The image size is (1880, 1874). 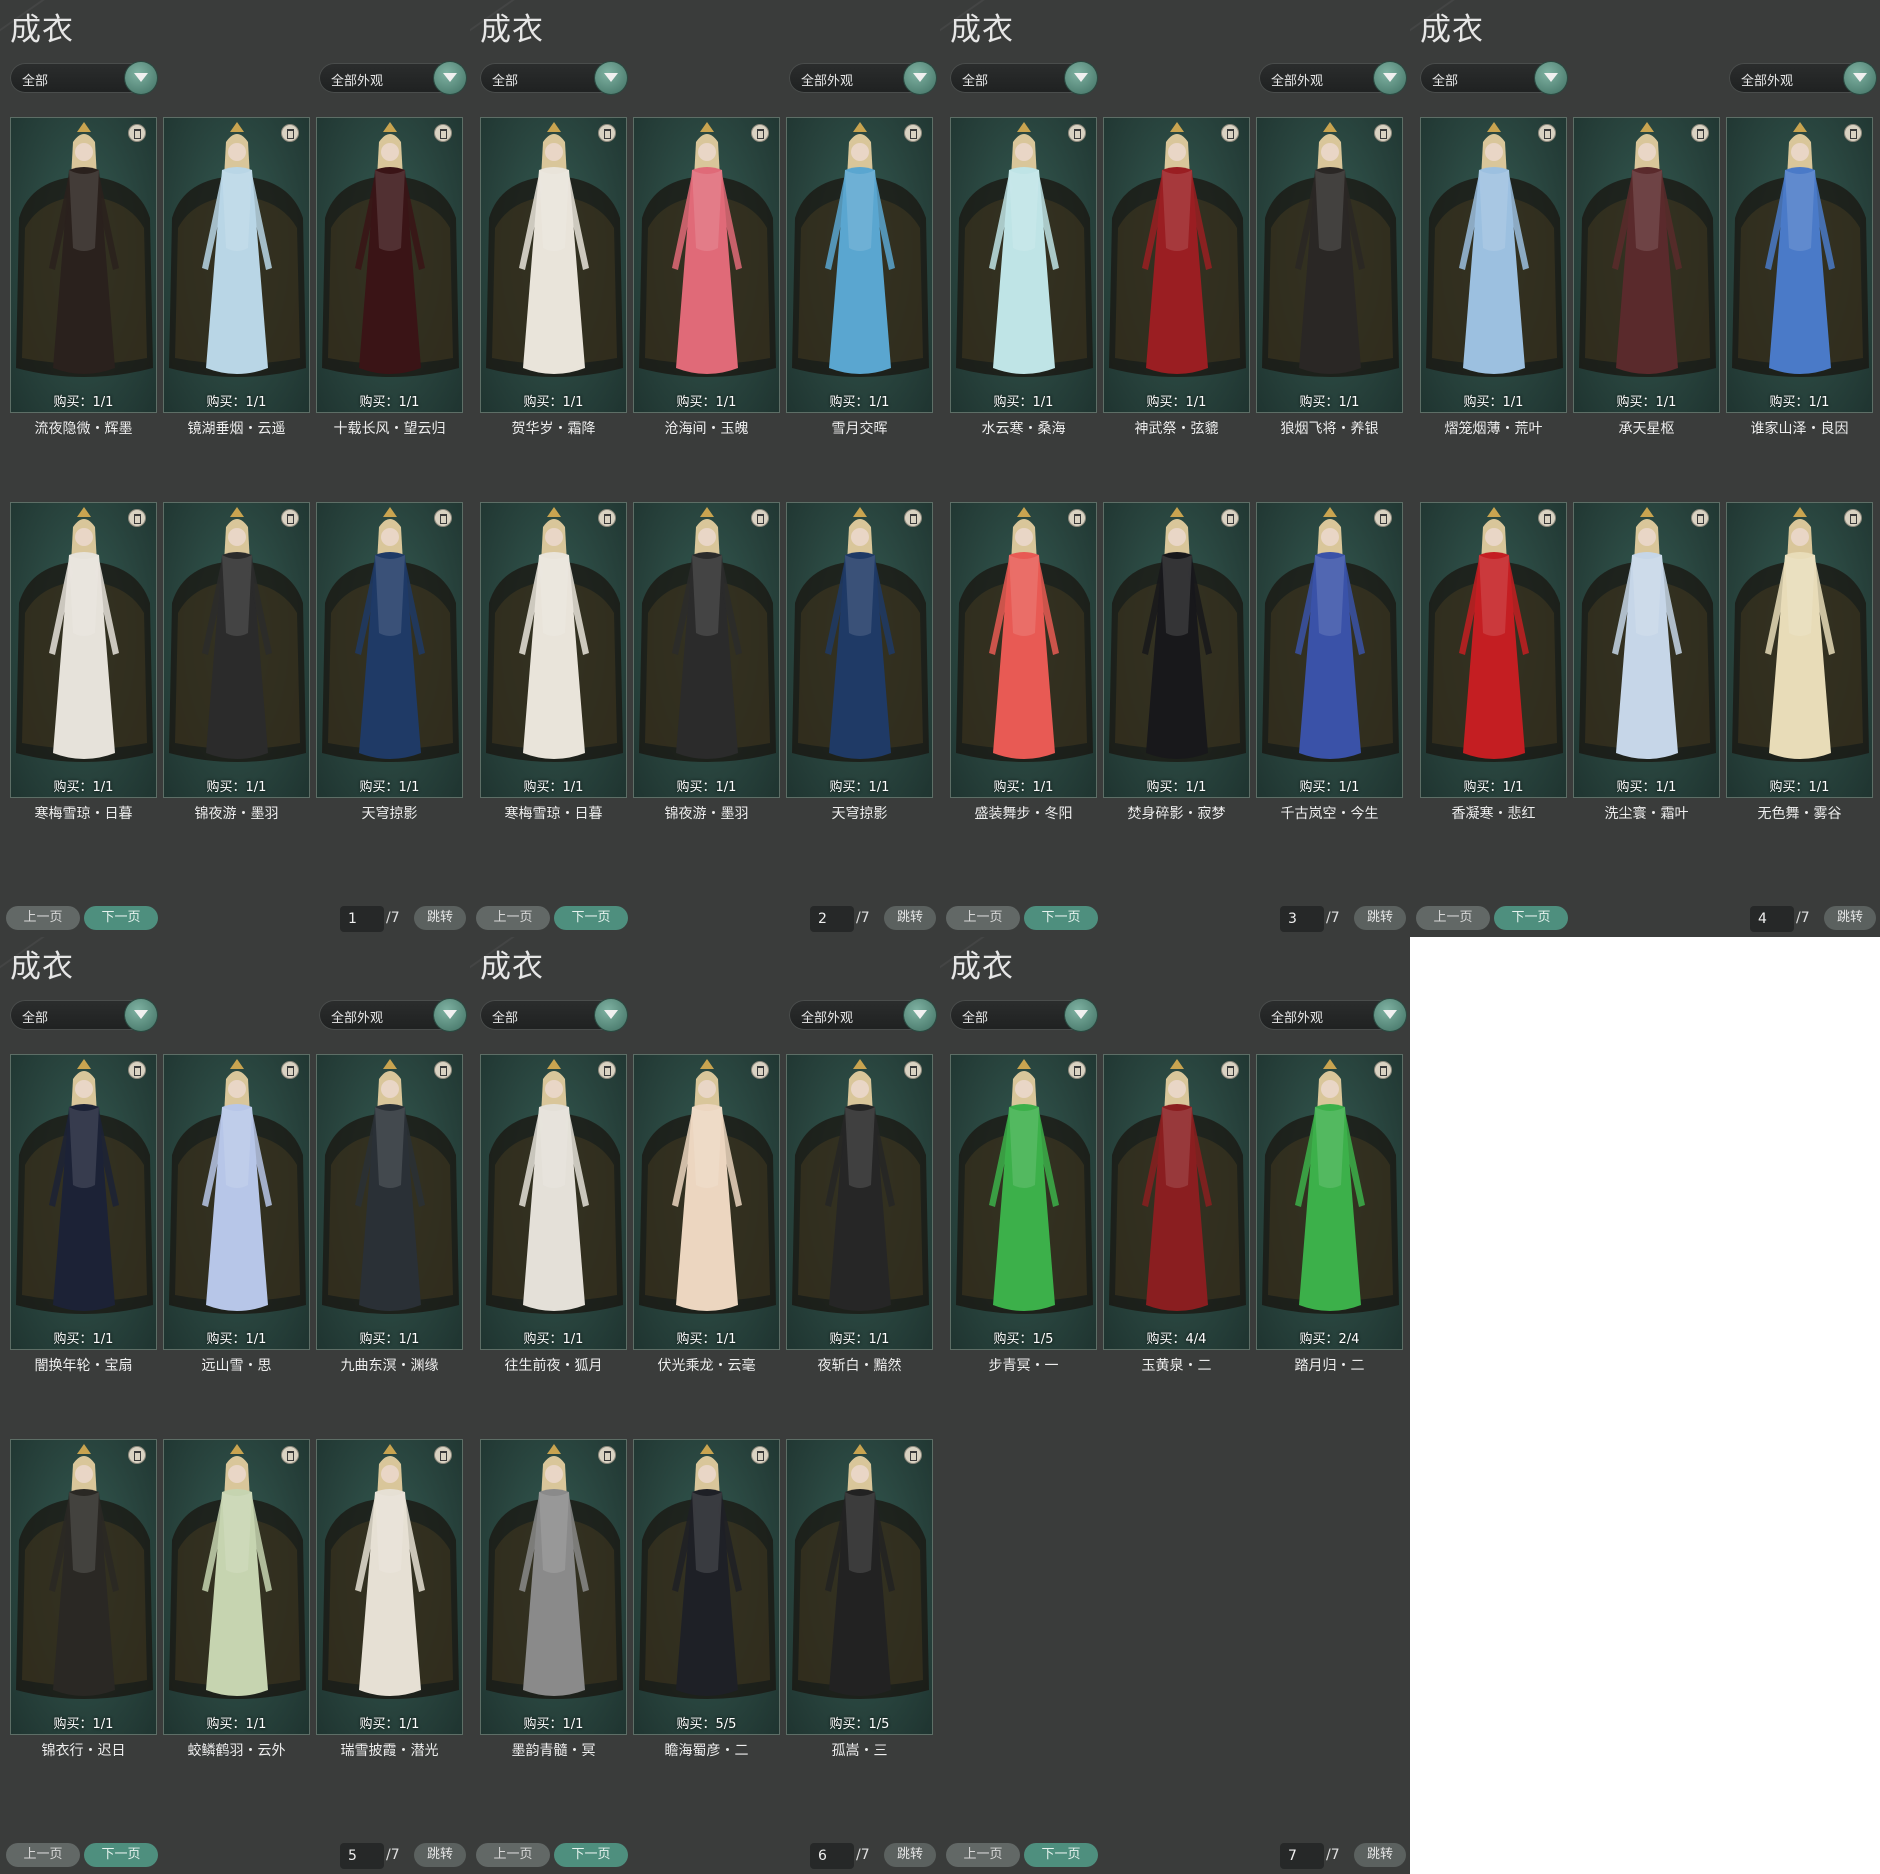 I want to click on page-number-input: 5, so click(x=362, y=1856).